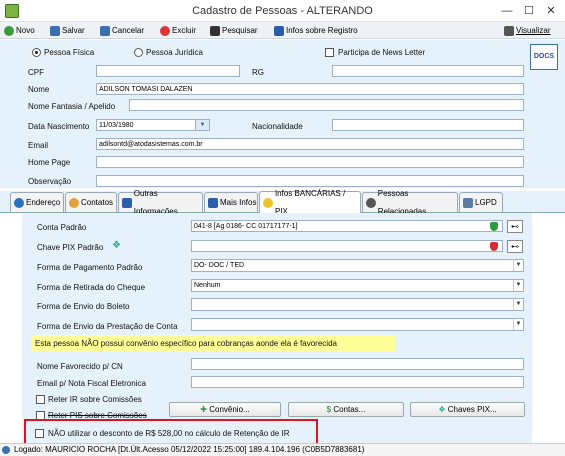 Image resolution: width=565 pixels, height=456 pixels. What do you see at coordinates (507, 11) in the screenshot?
I see `minimize-button: —` at bounding box center [507, 11].